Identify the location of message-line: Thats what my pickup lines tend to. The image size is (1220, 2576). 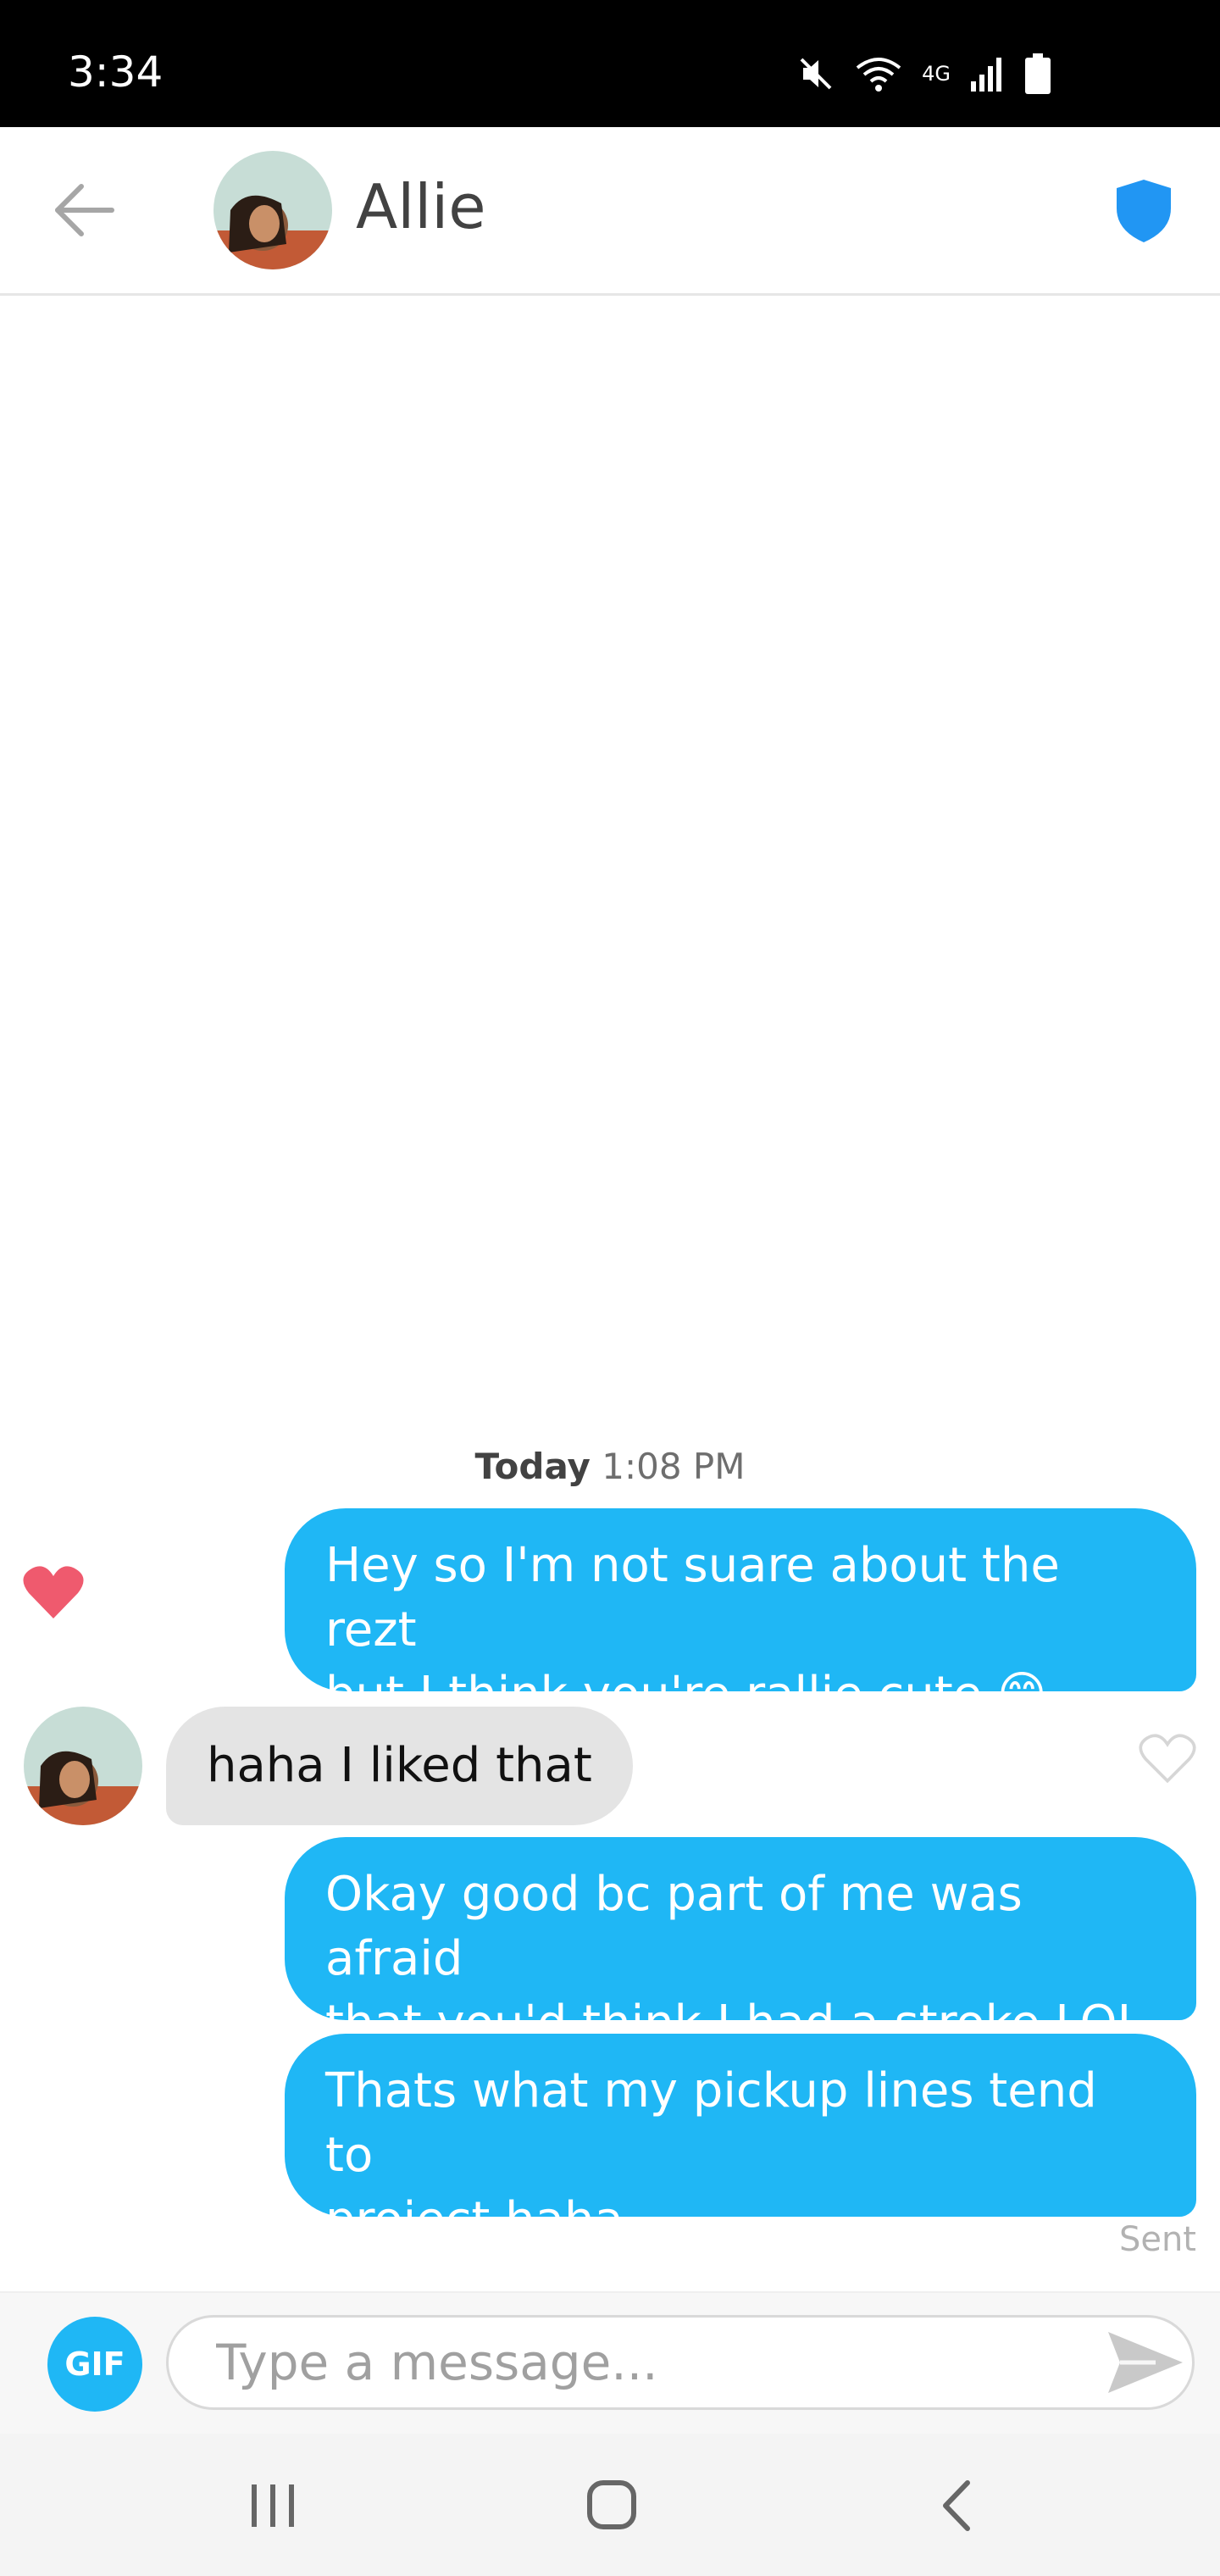
(711, 2123).